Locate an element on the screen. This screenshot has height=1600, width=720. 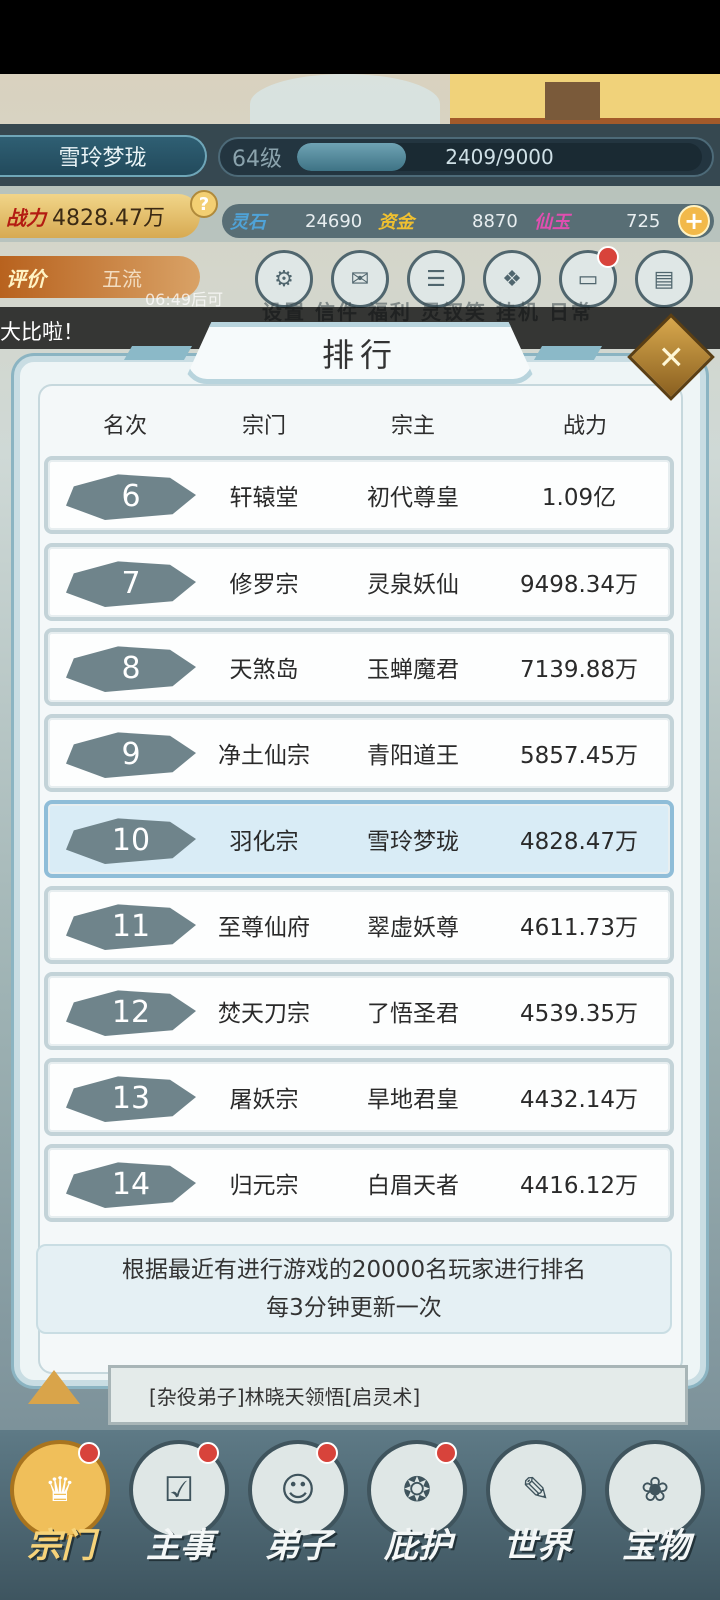
power-display: 战力 4828.47万 is located at coordinates (100, 216).